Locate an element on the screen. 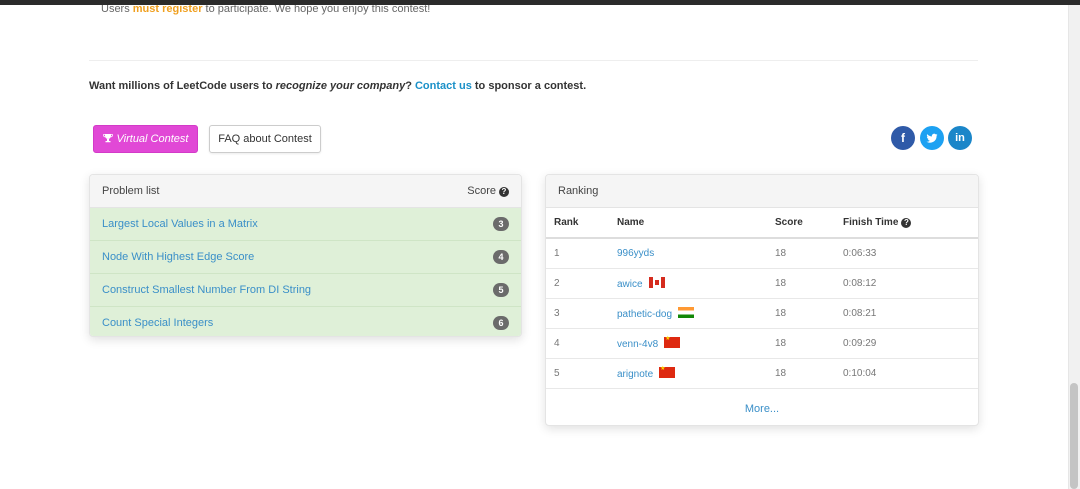  user-link: venn-4v8 is located at coordinates (637, 344).